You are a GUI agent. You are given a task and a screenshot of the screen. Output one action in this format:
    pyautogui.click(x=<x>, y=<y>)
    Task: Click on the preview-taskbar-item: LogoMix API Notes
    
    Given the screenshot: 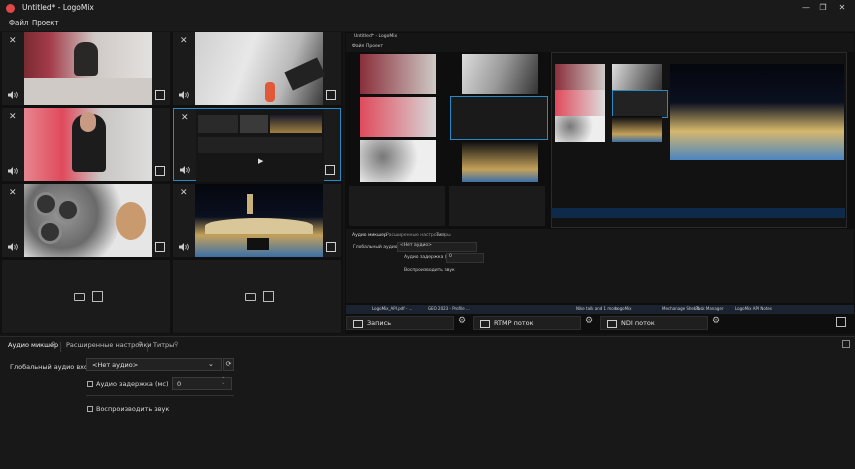 What is the action you would take?
    pyautogui.click(x=753, y=308)
    